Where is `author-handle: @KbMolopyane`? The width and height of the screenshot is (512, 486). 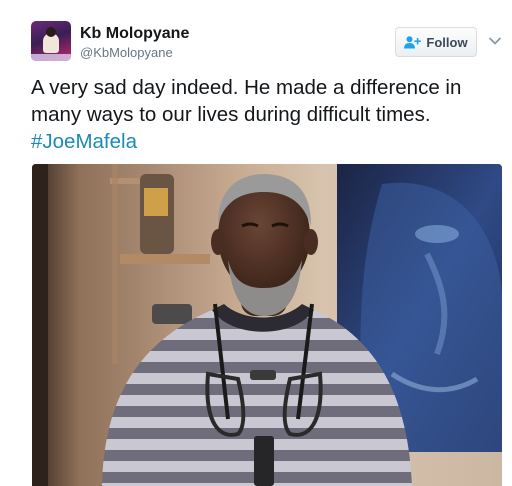
author-handle: @KbMolopyane is located at coordinates (126, 52).